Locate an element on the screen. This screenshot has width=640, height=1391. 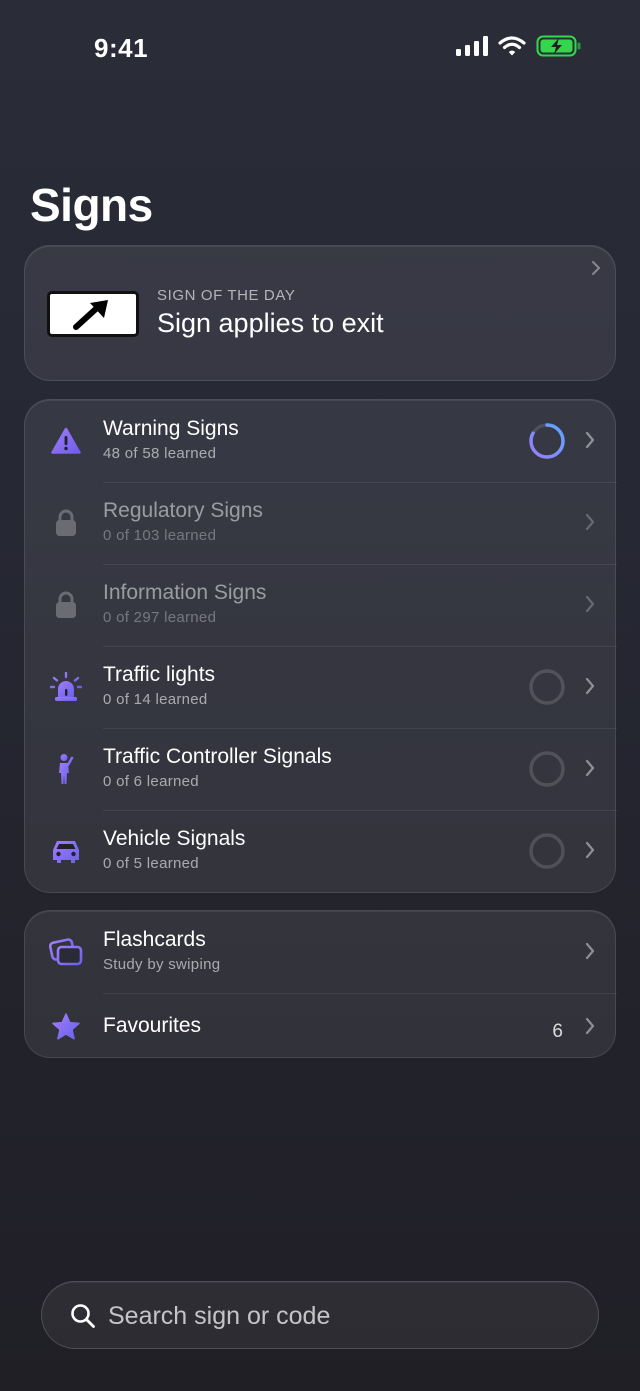
category-progress-text: 0 of 14 learned is located at coordinates (155, 699).